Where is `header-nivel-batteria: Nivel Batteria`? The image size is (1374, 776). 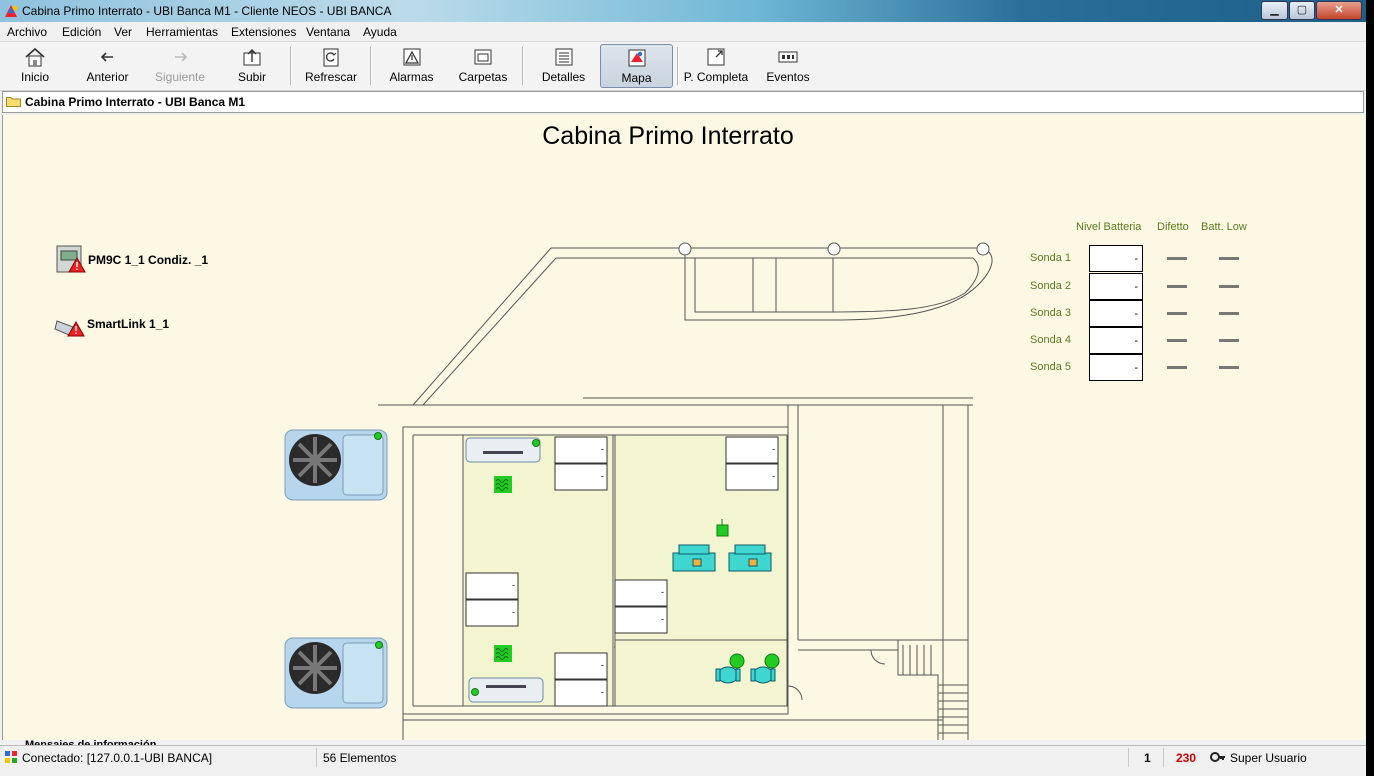
header-nivel-batteria: Nivel Batteria is located at coordinates (1109, 227).